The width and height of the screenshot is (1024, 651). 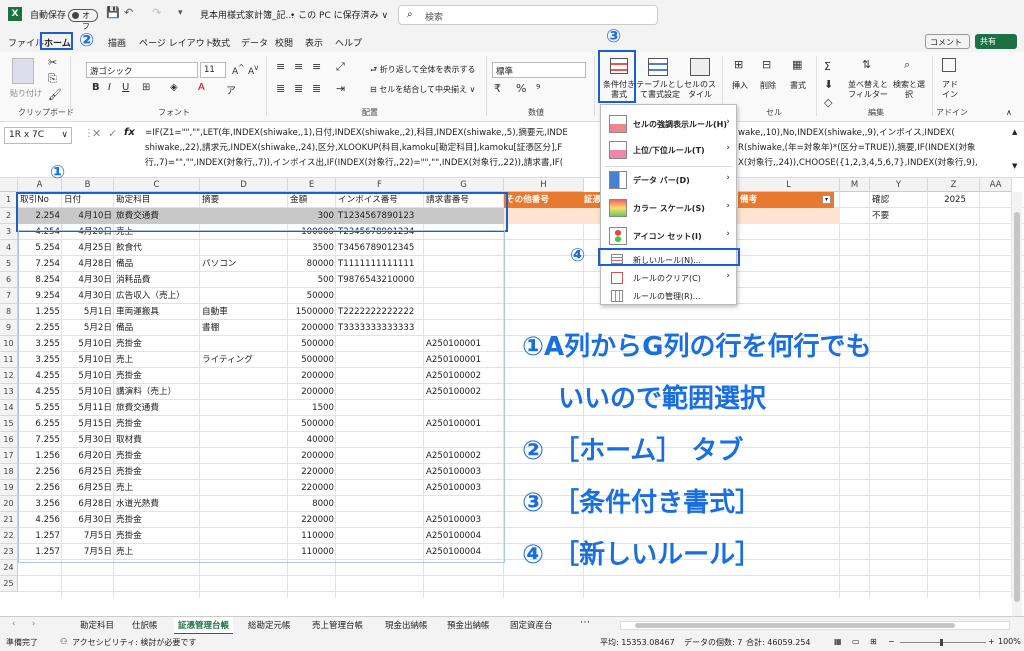 What do you see at coordinates (497, 88) in the screenshot?
I see `currency-icon: ₹` at bounding box center [497, 88].